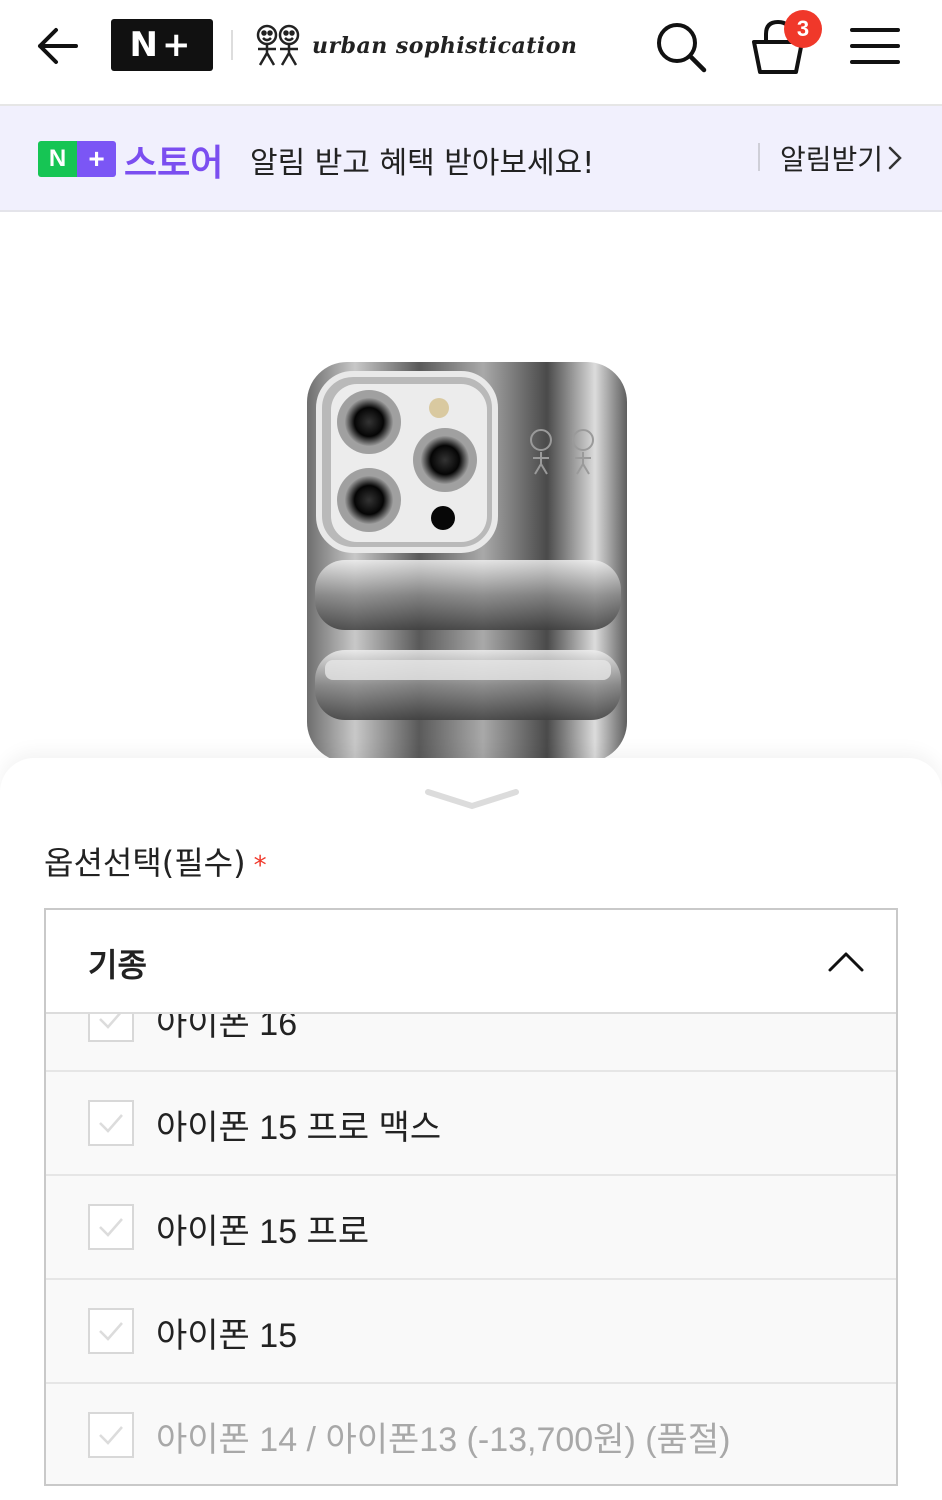 Image resolution: width=942 pixels, height=1500 pixels. What do you see at coordinates (832, 159) in the screenshot?
I see `alarm-link-label: 알림받기` at bounding box center [832, 159].